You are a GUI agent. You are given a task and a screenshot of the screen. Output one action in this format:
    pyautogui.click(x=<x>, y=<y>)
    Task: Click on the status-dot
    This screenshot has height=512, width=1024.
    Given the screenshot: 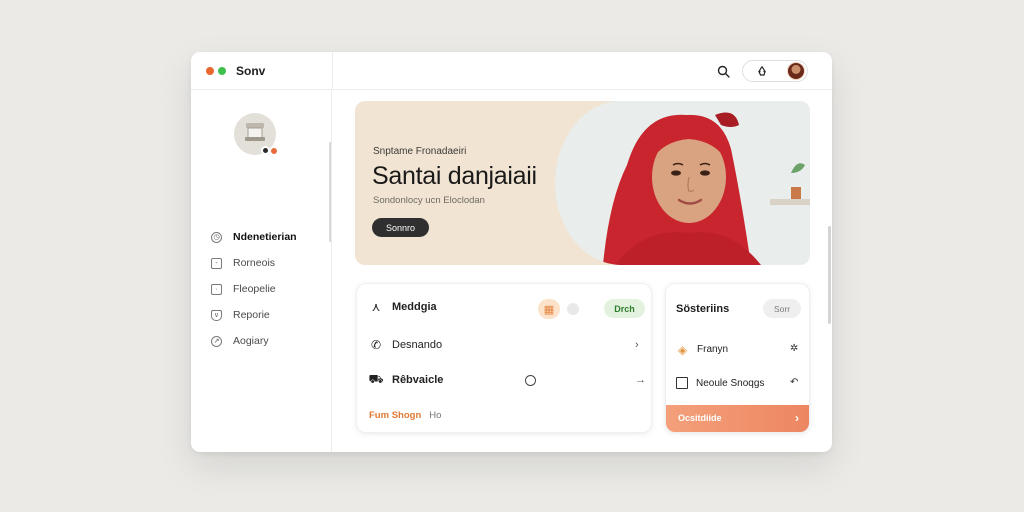 What is the action you would take?
    pyautogui.click(x=573, y=309)
    